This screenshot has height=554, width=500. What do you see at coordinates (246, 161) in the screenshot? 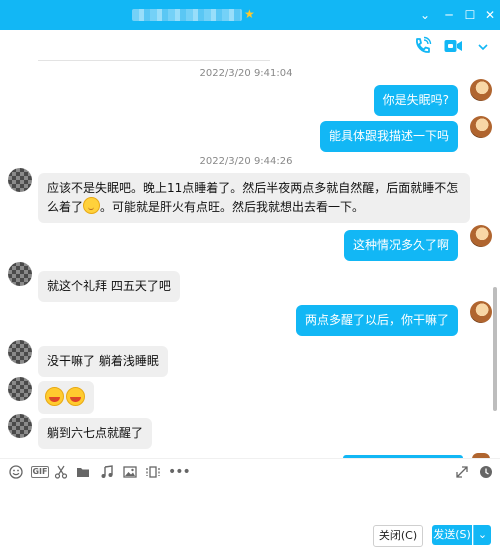
I see `timestamp: 2022/3/20 9:44:26` at bounding box center [246, 161].